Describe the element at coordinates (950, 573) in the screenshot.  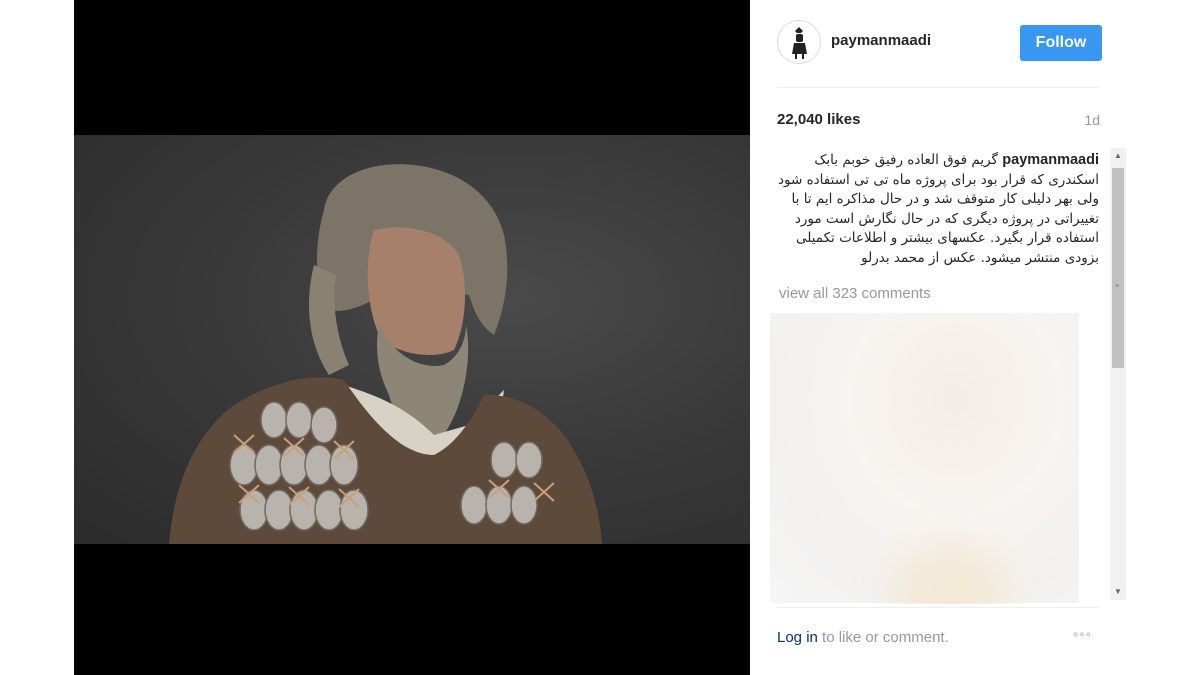
I see `blur-highlight` at that location.